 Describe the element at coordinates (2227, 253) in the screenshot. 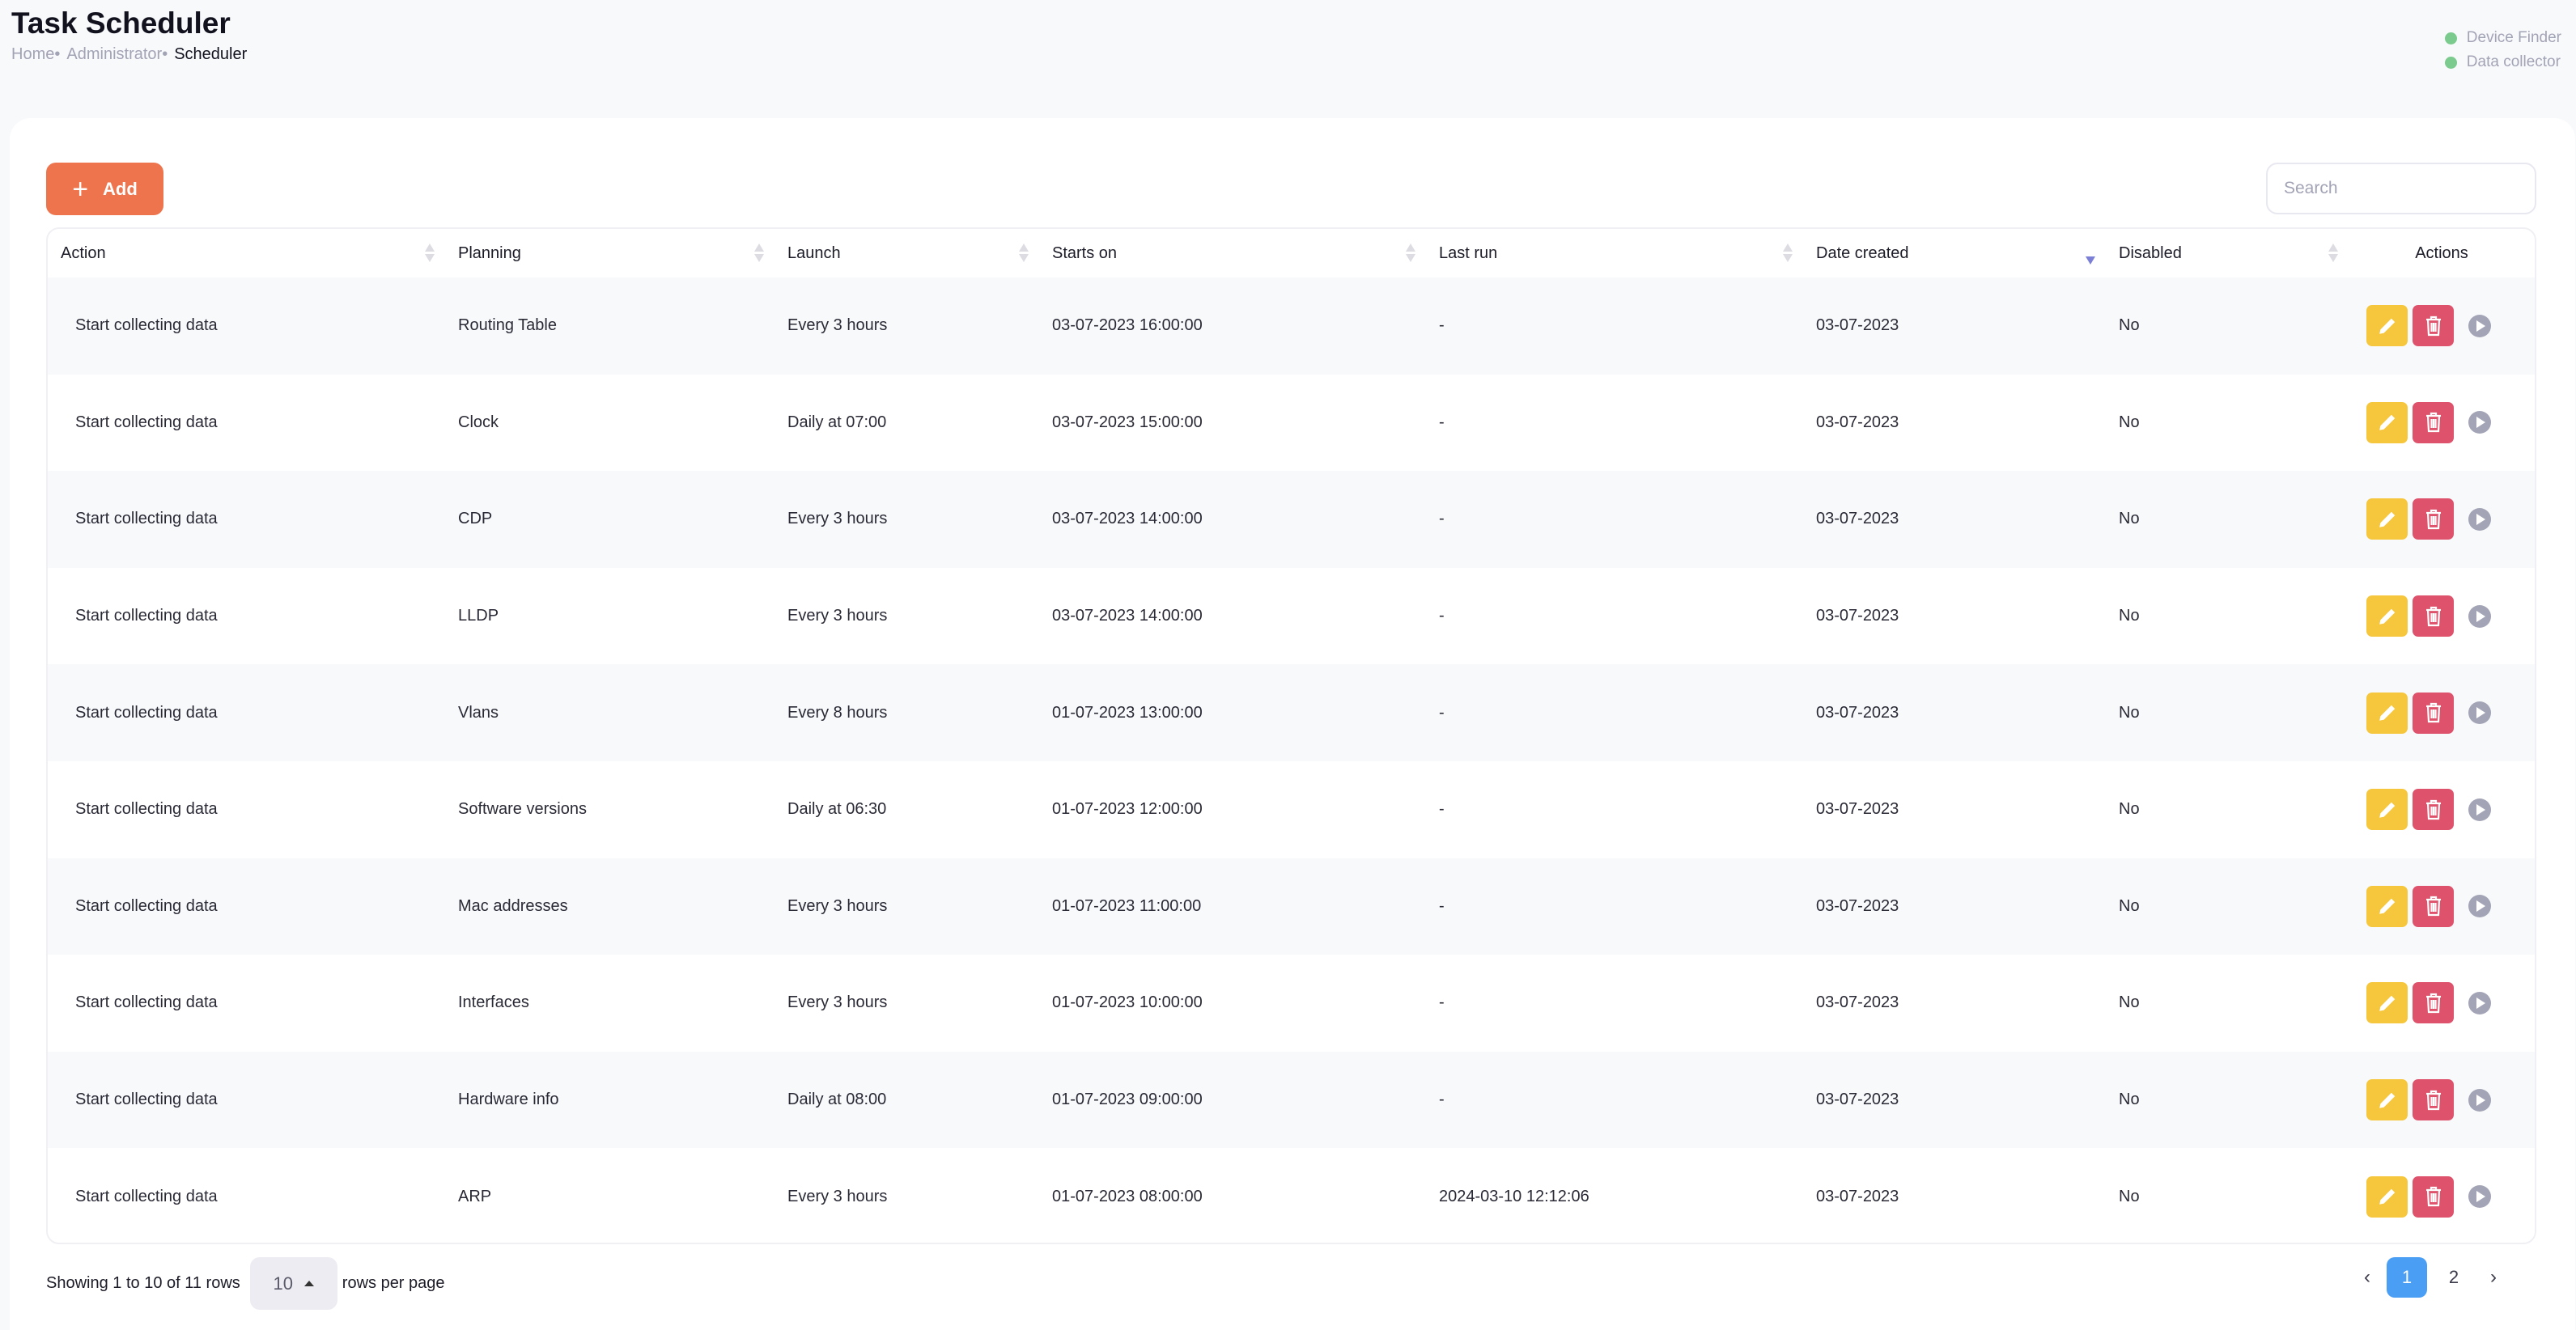

I see `column-header-disabled: Disabled` at that location.